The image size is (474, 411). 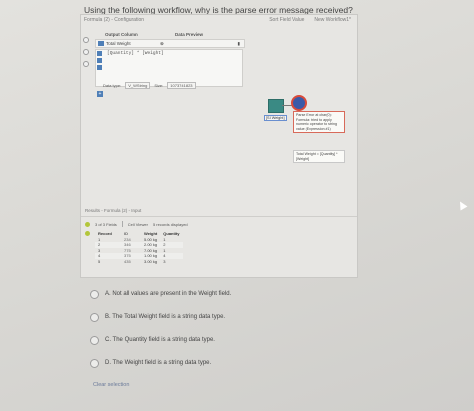 What do you see at coordinates (162, 44) in the screenshot?
I see `close-icon: ⊗` at bounding box center [162, 44].